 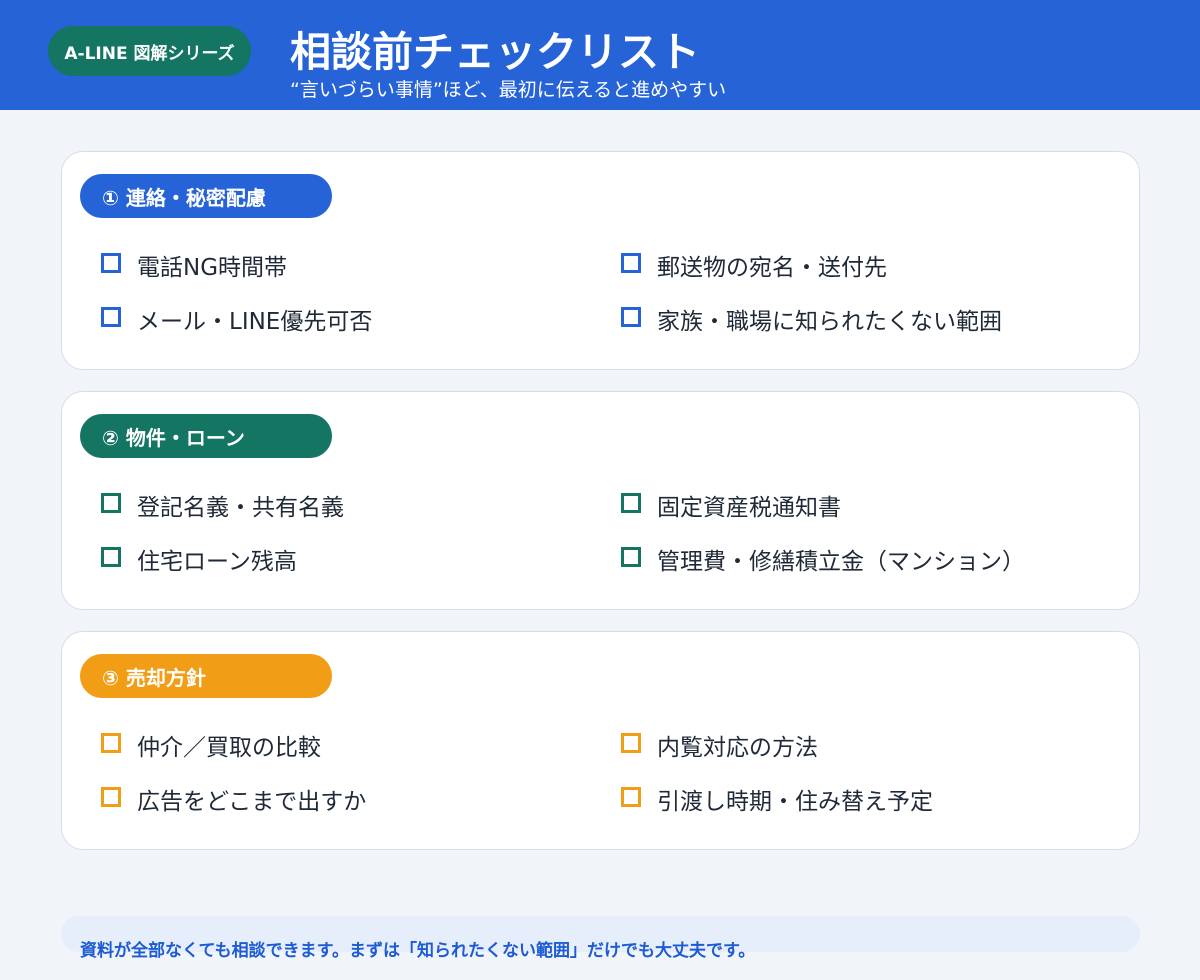 I want to click on checklist-item: 管理費・修繕積立金（マンション）, so click(x=823, y=559).